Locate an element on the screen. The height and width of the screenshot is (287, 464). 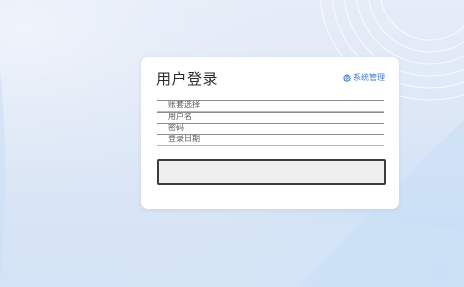
password-label: 密码 is located at coordinates (176, 127).